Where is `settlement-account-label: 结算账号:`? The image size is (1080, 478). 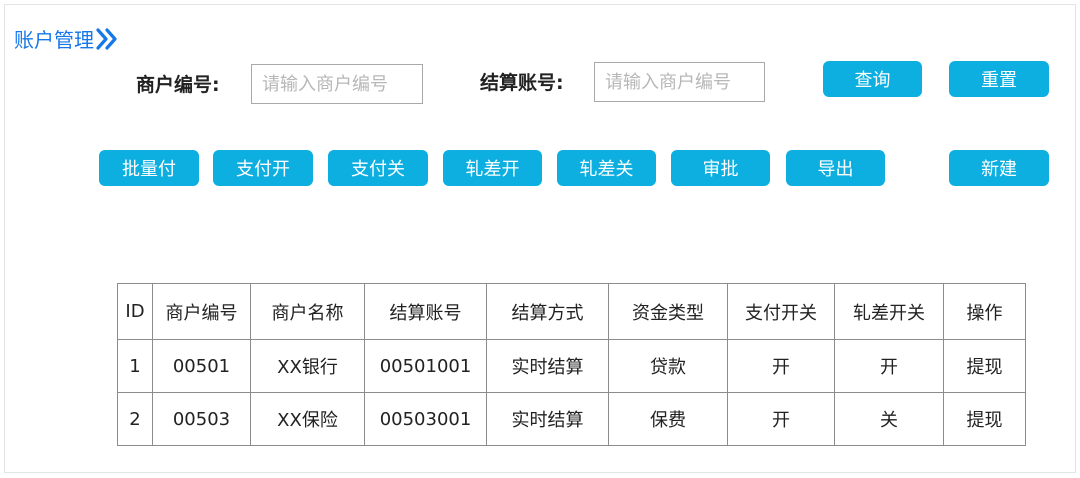 settlement-account-label: 结算账号: is located at coordinates (522, 83).